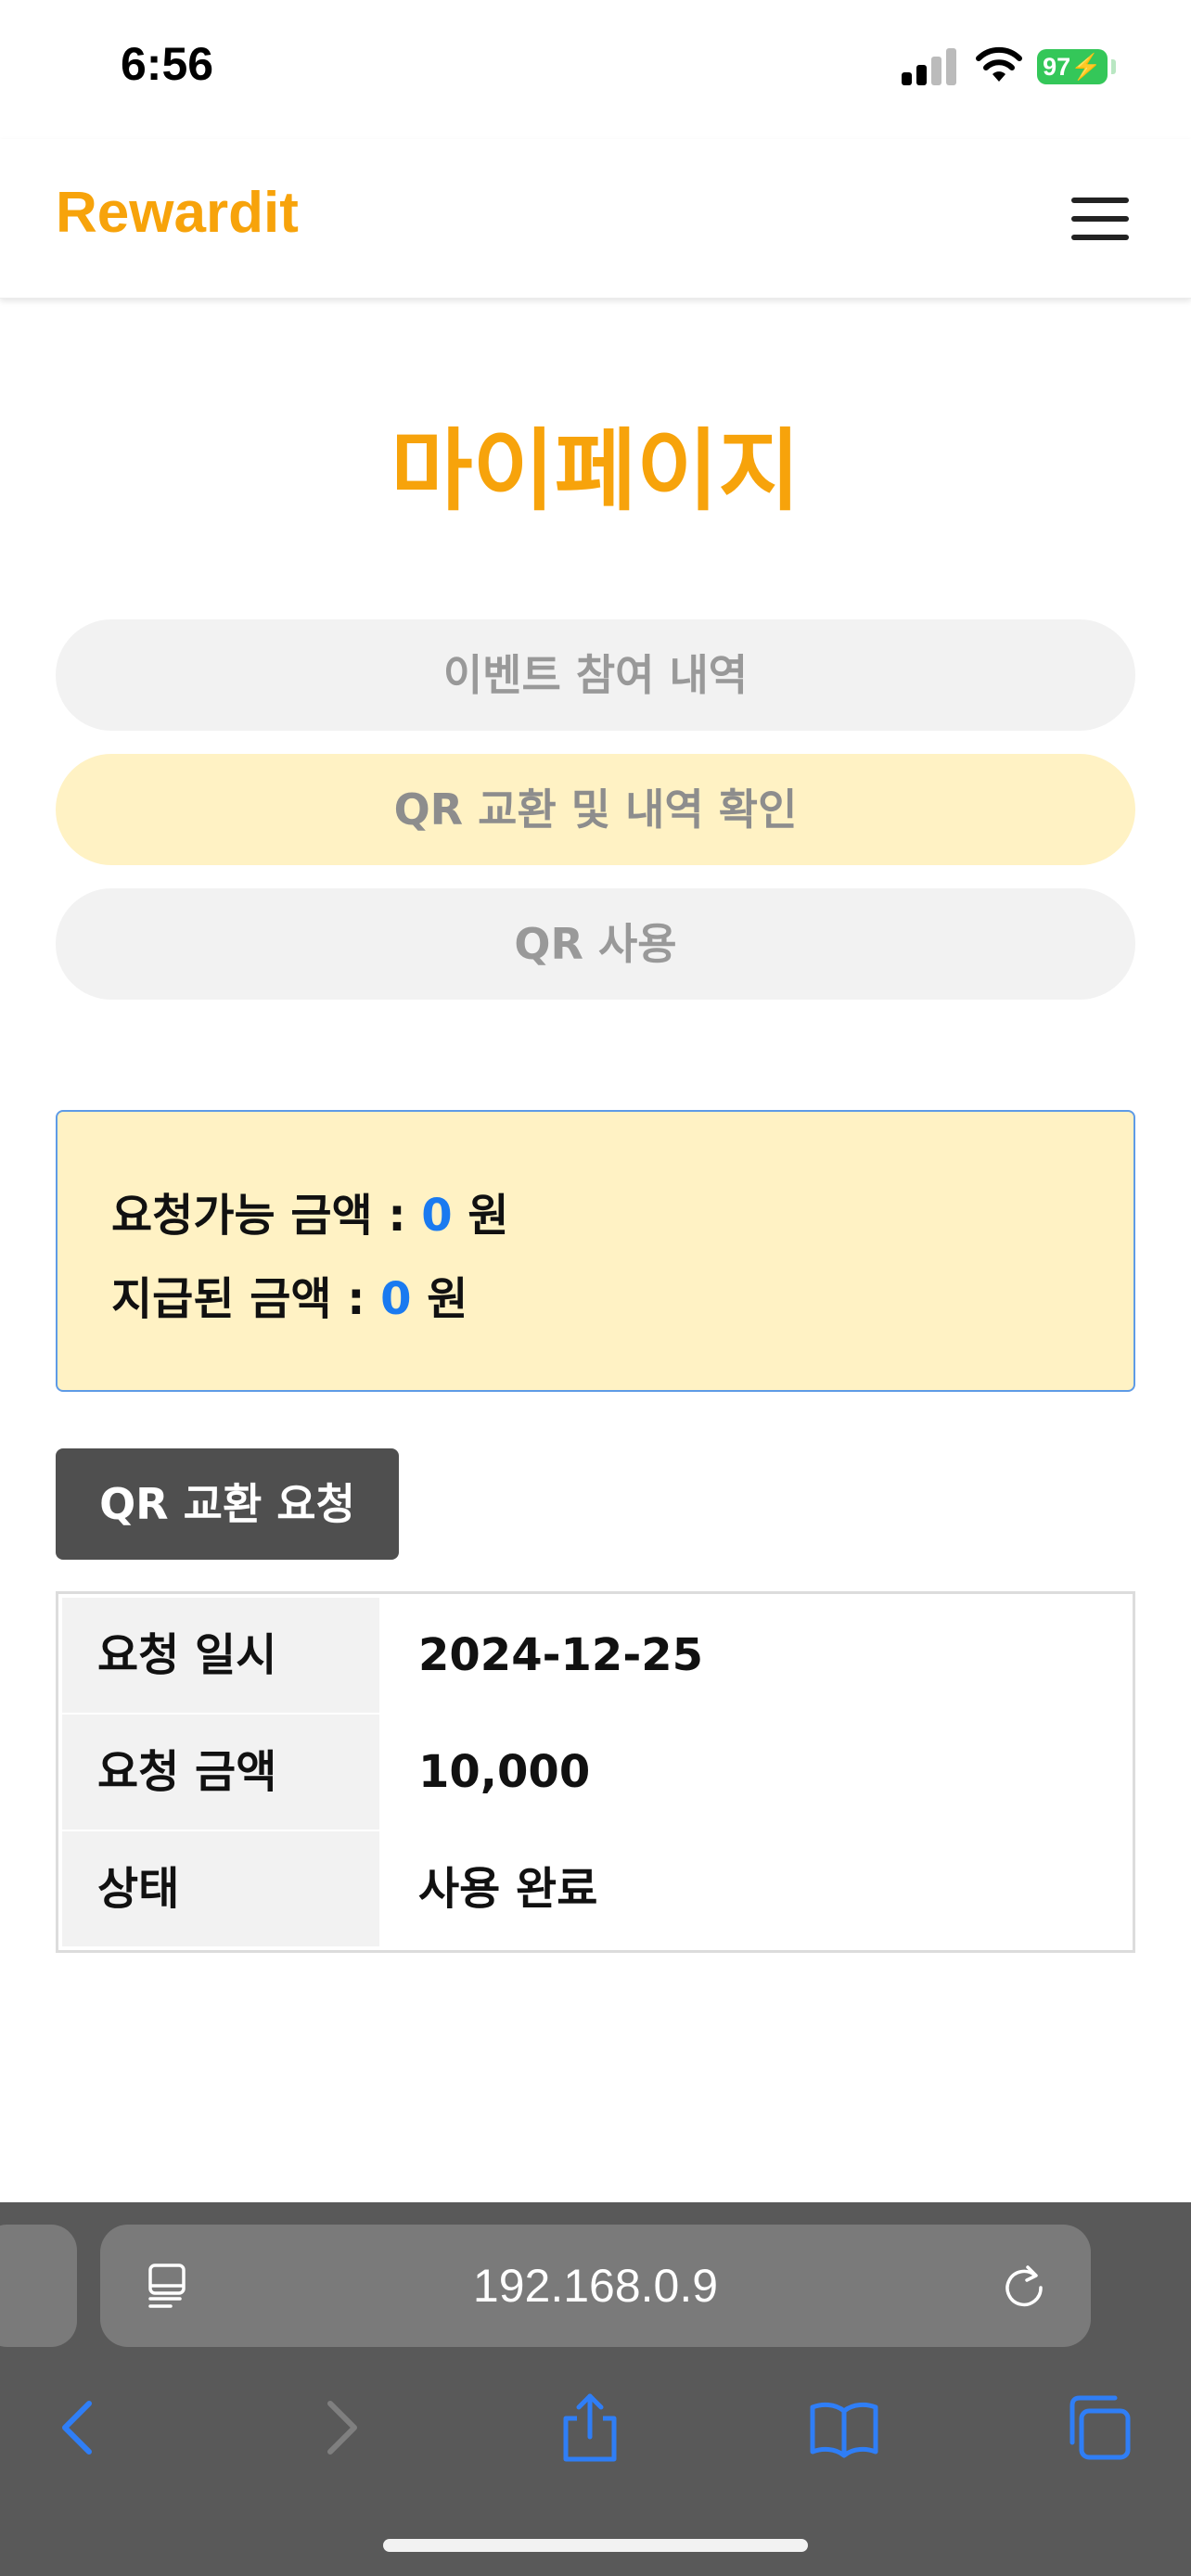 This screenshot has width=1191, height=2576. I want to click on table-header-cell: 상태, so click(220, 1888).